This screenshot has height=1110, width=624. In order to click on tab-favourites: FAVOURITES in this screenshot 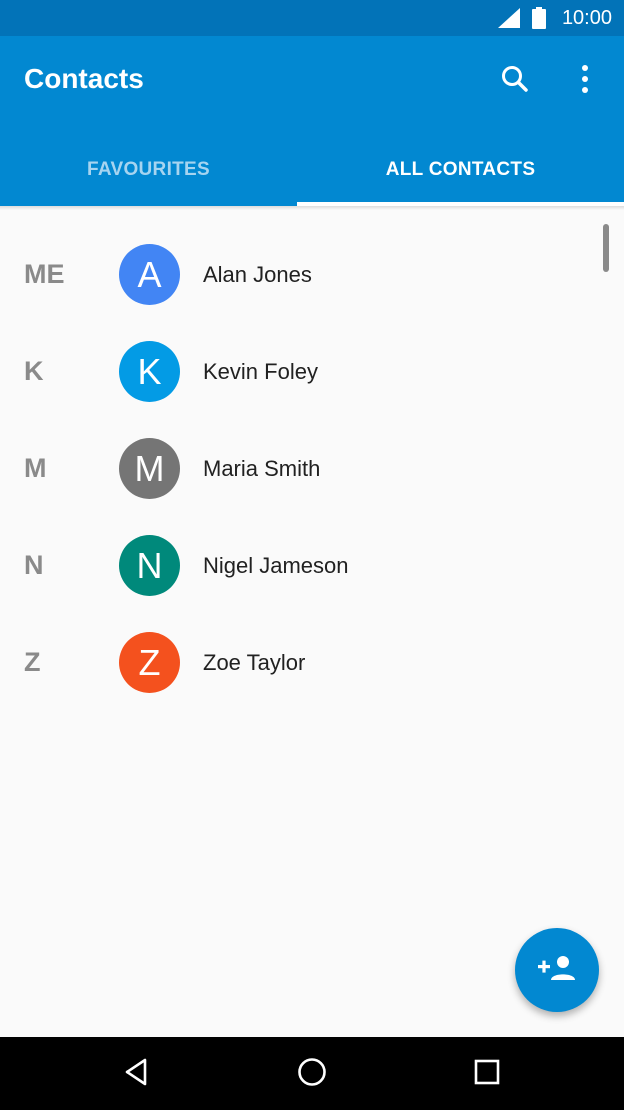, I will do `click(148, 170)`.